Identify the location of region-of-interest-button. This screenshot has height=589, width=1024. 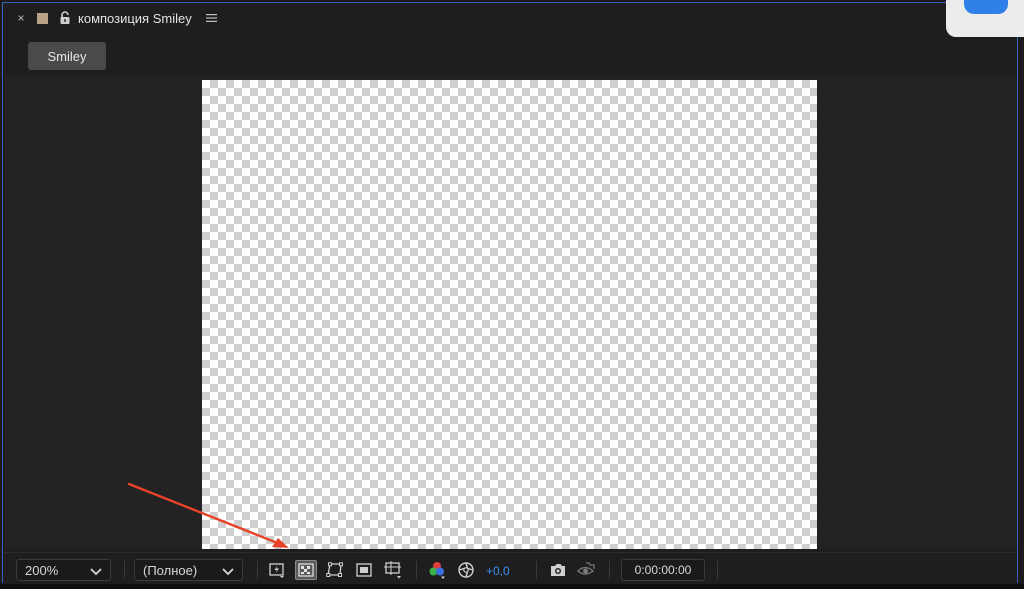
(364, 570).